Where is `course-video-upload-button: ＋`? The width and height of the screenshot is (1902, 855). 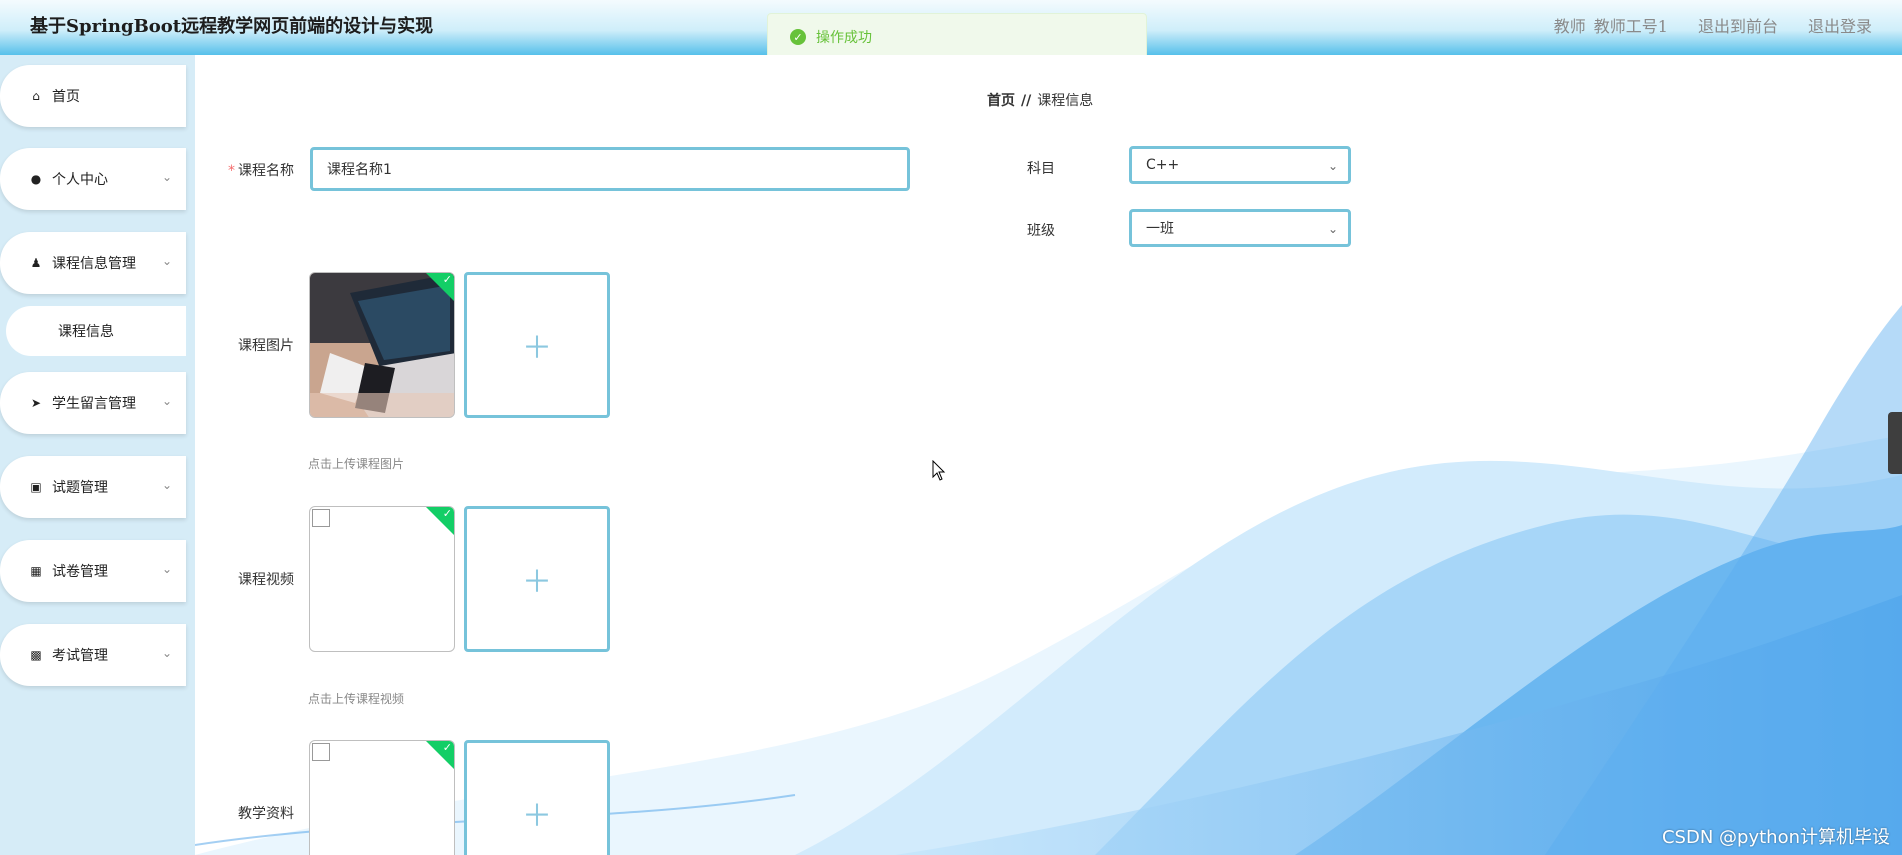
course-video-upload-button: ＋ is located at coordinates (537, 579).